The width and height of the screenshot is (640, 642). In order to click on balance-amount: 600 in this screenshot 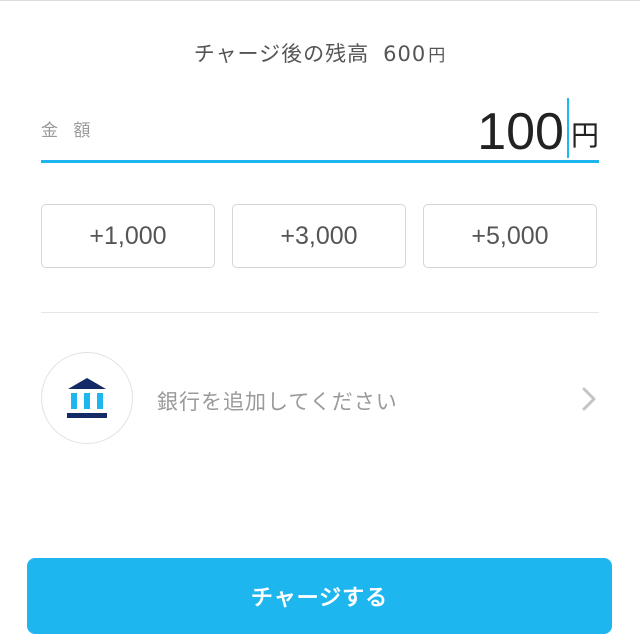, I will do `click(405, 54)`.